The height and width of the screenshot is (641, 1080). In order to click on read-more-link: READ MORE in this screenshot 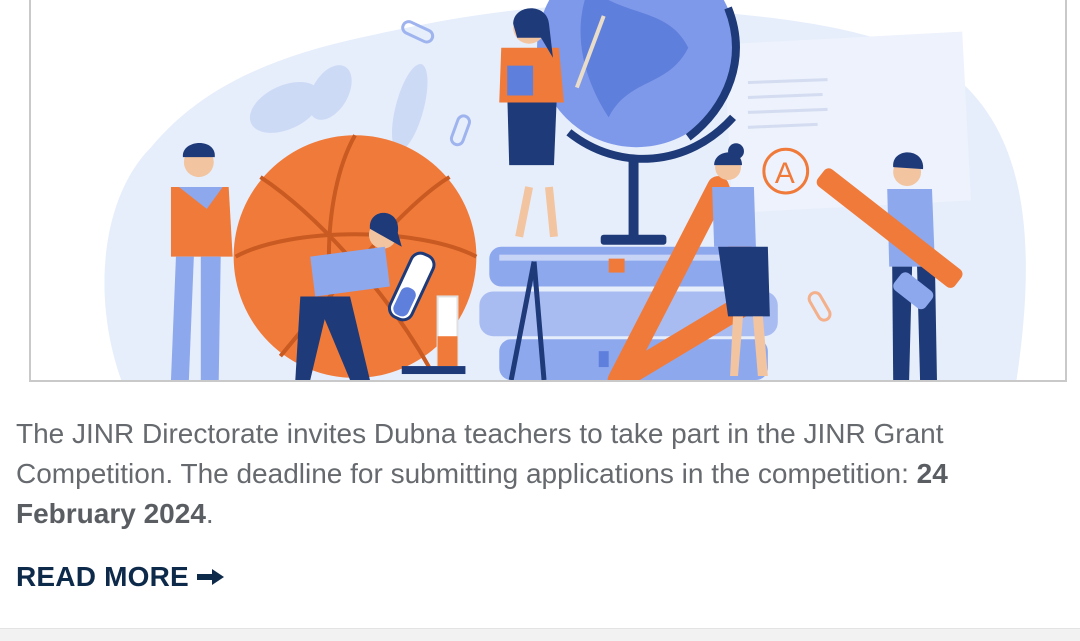, I will do `click(120, 577)`.